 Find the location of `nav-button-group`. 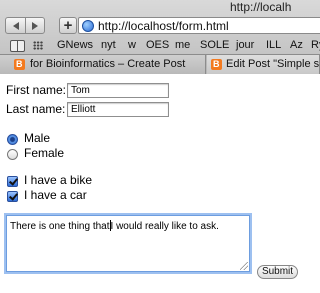

nav-button-group is located at coordinates (25, 25).